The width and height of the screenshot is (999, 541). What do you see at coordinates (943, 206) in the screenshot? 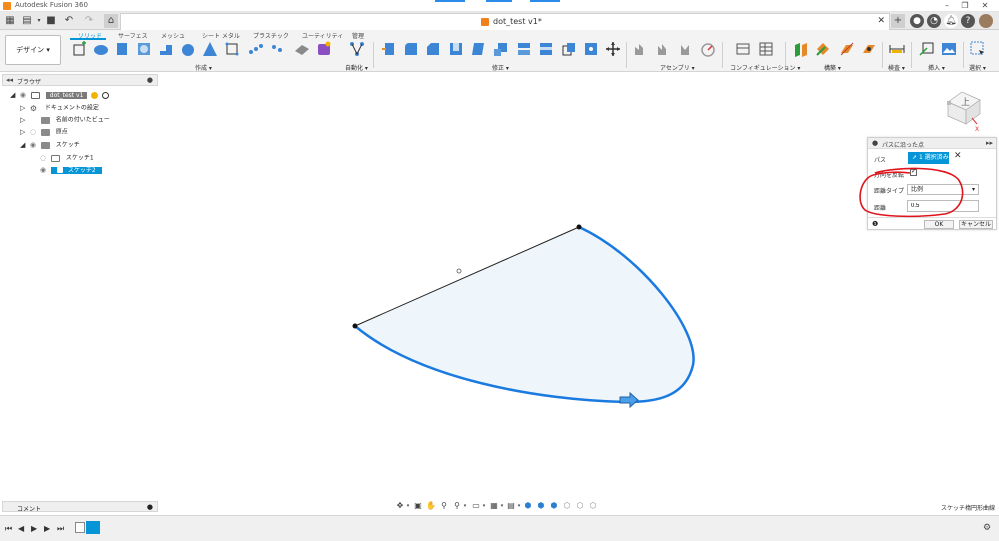
I see `distance-input` at bounding box center [943, 206].